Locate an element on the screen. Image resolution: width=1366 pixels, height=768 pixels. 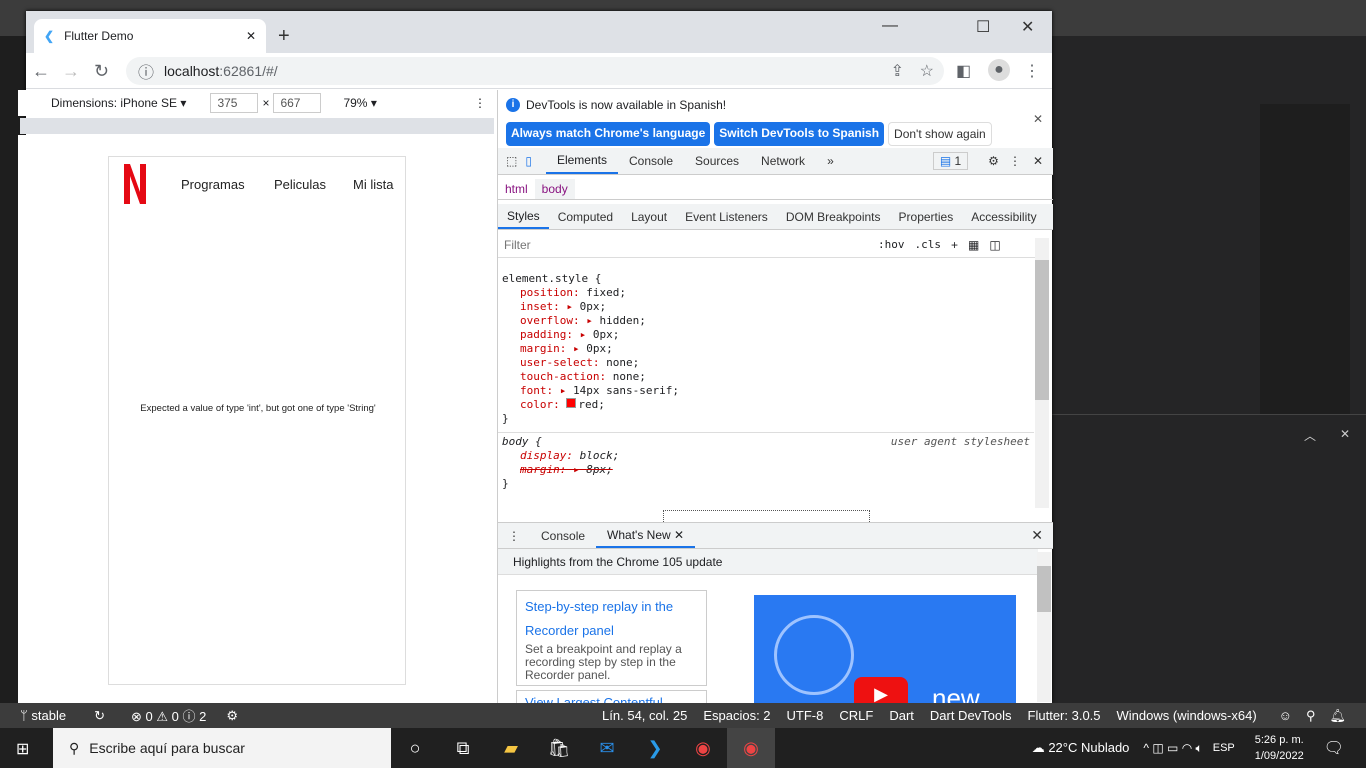
statusbar-item: CRLF is located at coordinates (856, 715).